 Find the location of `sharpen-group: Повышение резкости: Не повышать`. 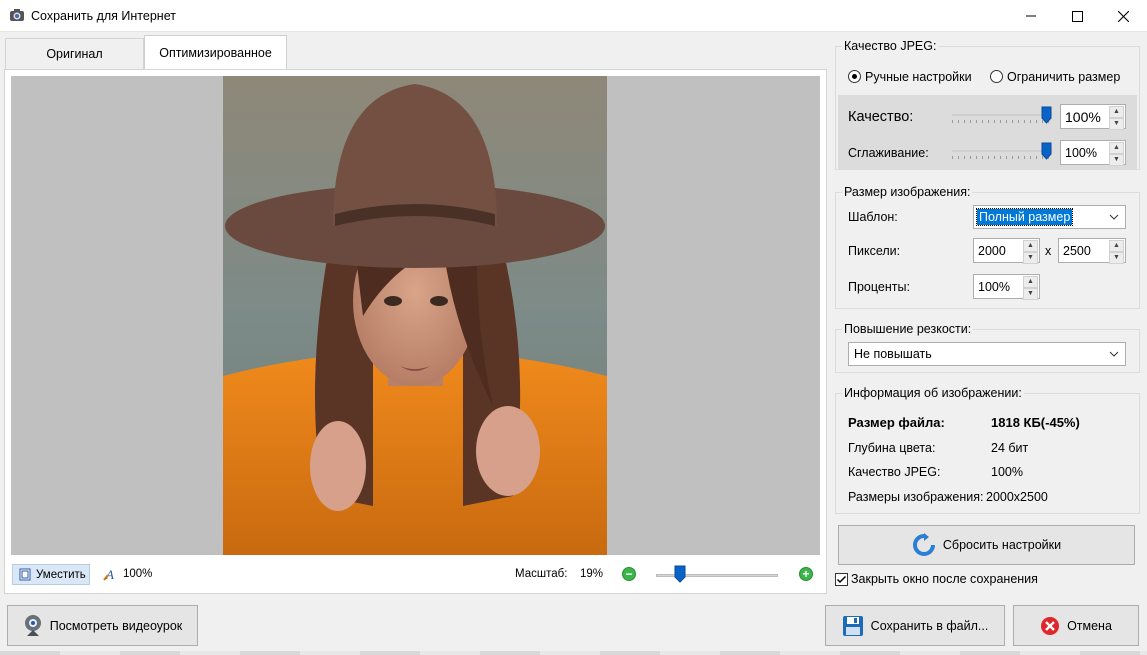

sharpen-group: Повышение резкости: Не повышать is located at coordinates (987, 347).